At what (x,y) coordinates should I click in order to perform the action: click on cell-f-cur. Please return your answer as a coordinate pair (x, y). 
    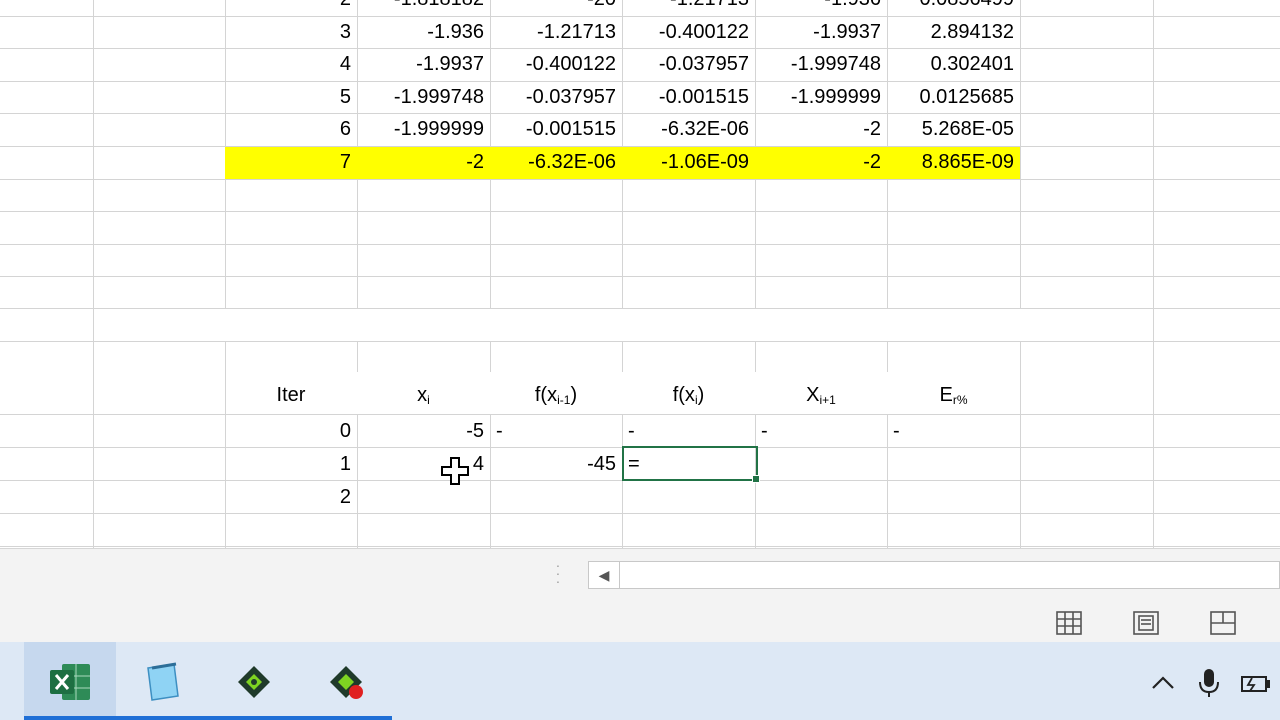
    Looking at the image, I should click on (688, 497).